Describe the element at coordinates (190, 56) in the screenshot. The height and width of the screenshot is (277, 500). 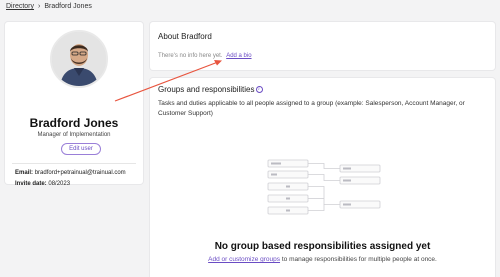
I see `about-empty-message: There's no info here yet.` at that location.